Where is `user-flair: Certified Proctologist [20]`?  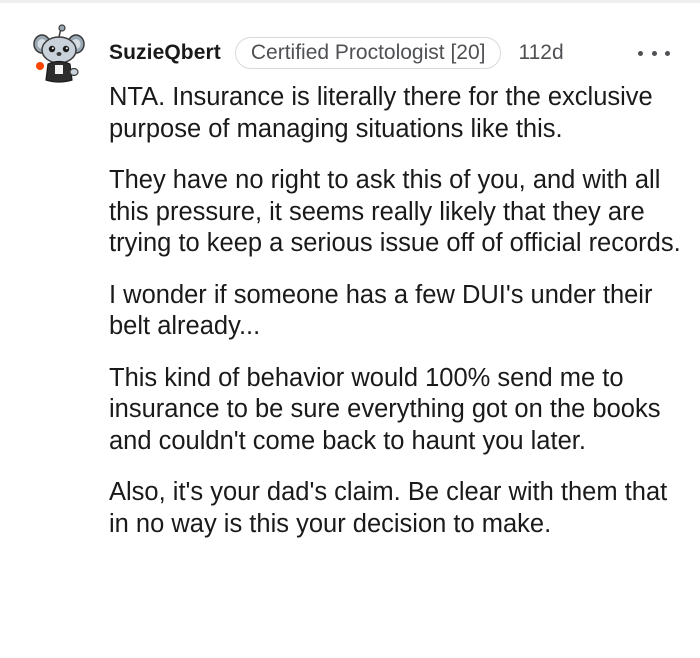
user-flair: Certified Proctologist [20] is located at coordinates (368, 53).